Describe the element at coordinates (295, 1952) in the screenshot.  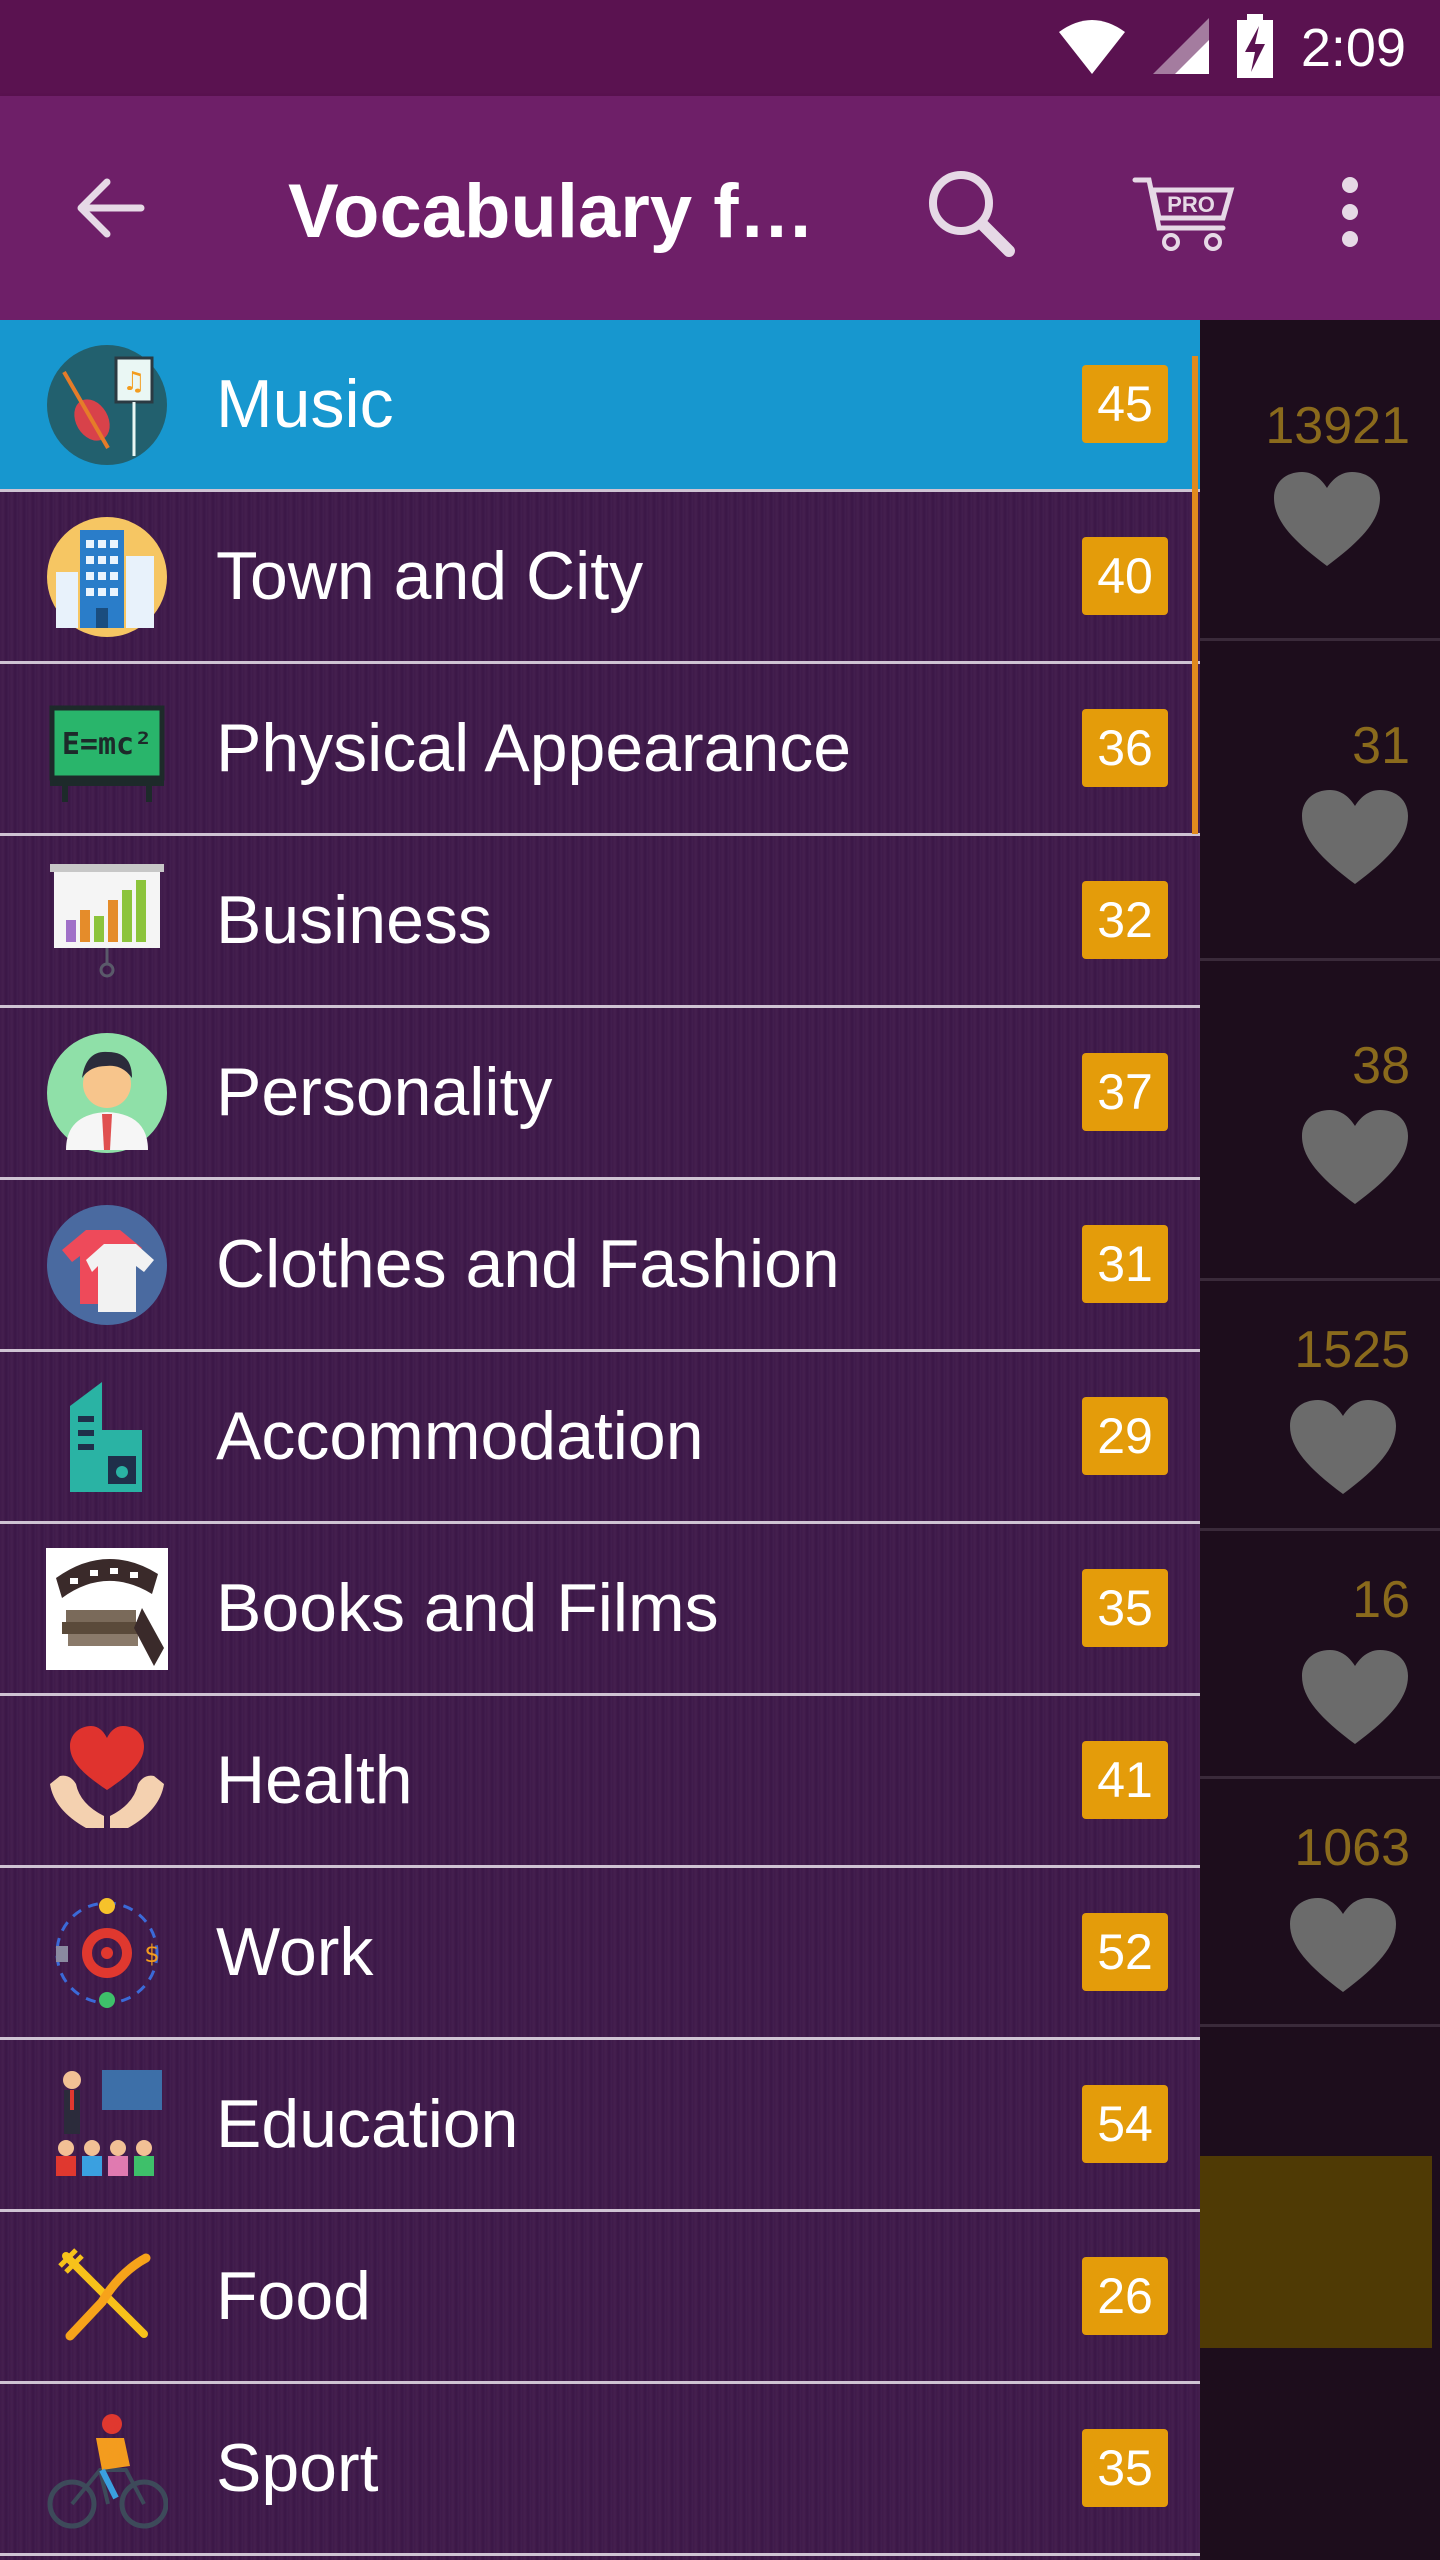
I see `category-label: Work` at that location.